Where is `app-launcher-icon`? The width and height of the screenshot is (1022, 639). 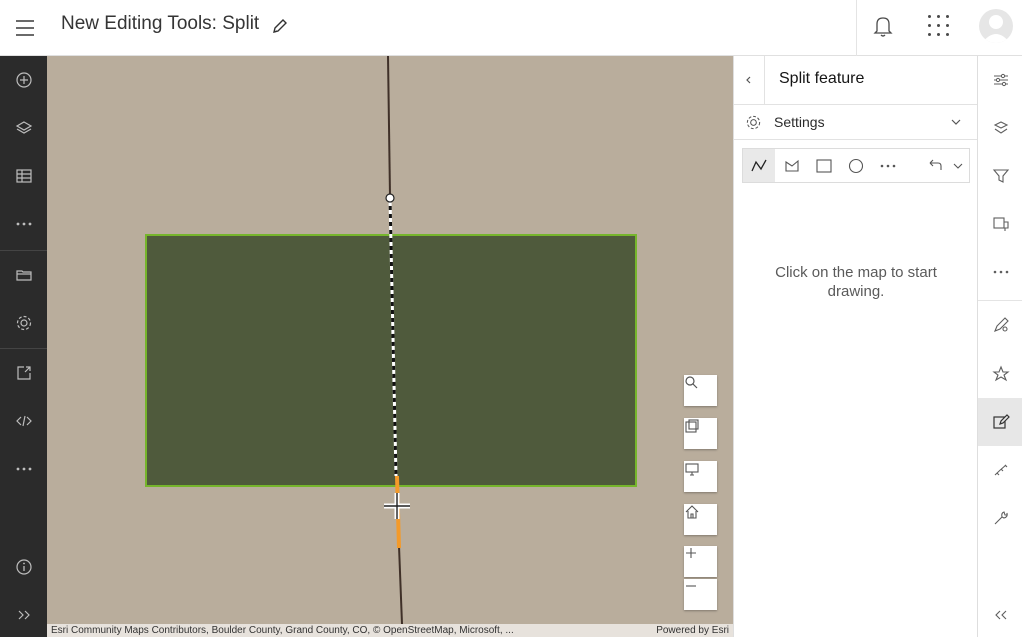 app-launcher-icon is located at coordinates (939, 26).